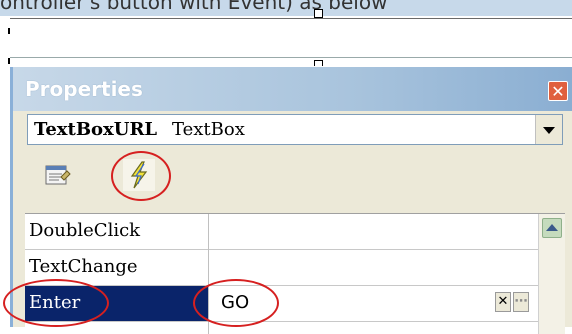 This screenshot has width=572, height=334. Describe the element at coordinates (282, 268) in the screenshot. I see `event-row-textchange: TextChange` at that location.